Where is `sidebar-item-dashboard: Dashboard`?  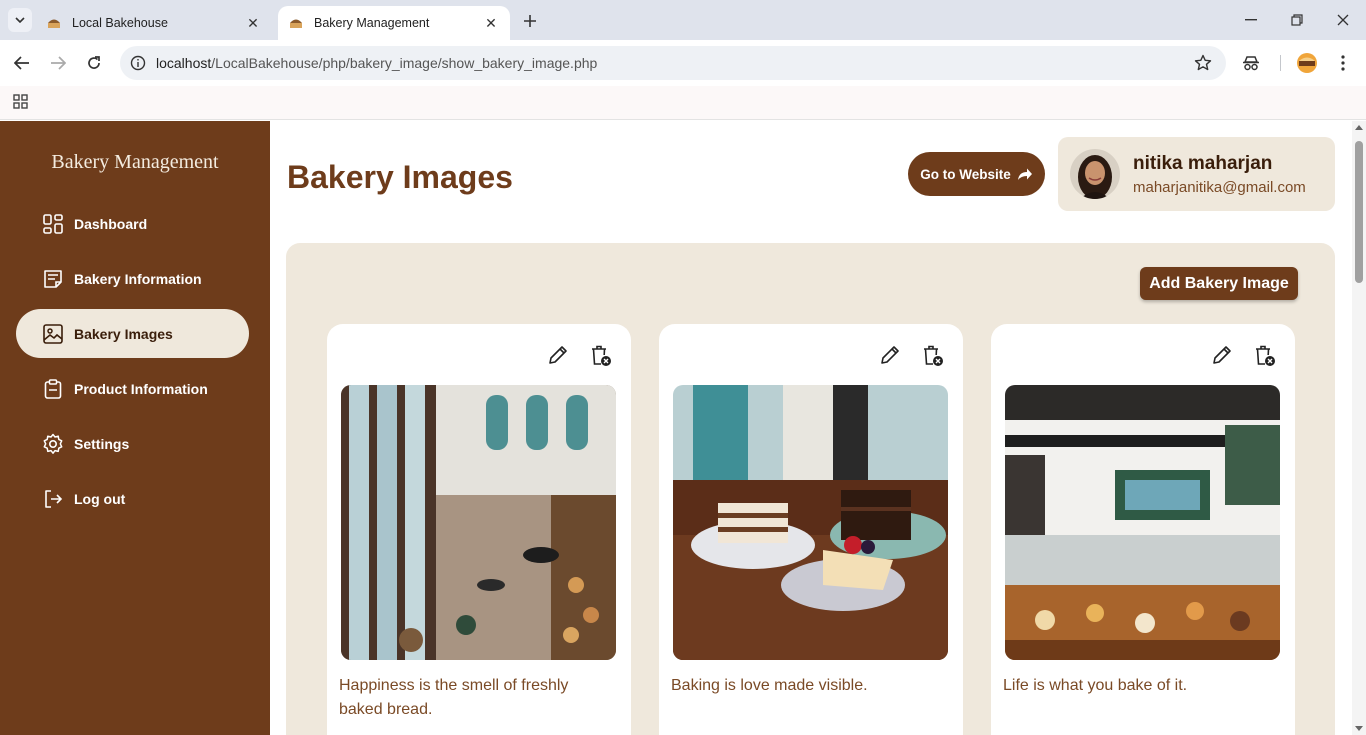
sidebar-item-dashboard: Dashboard is located at coordinates (132, 223).